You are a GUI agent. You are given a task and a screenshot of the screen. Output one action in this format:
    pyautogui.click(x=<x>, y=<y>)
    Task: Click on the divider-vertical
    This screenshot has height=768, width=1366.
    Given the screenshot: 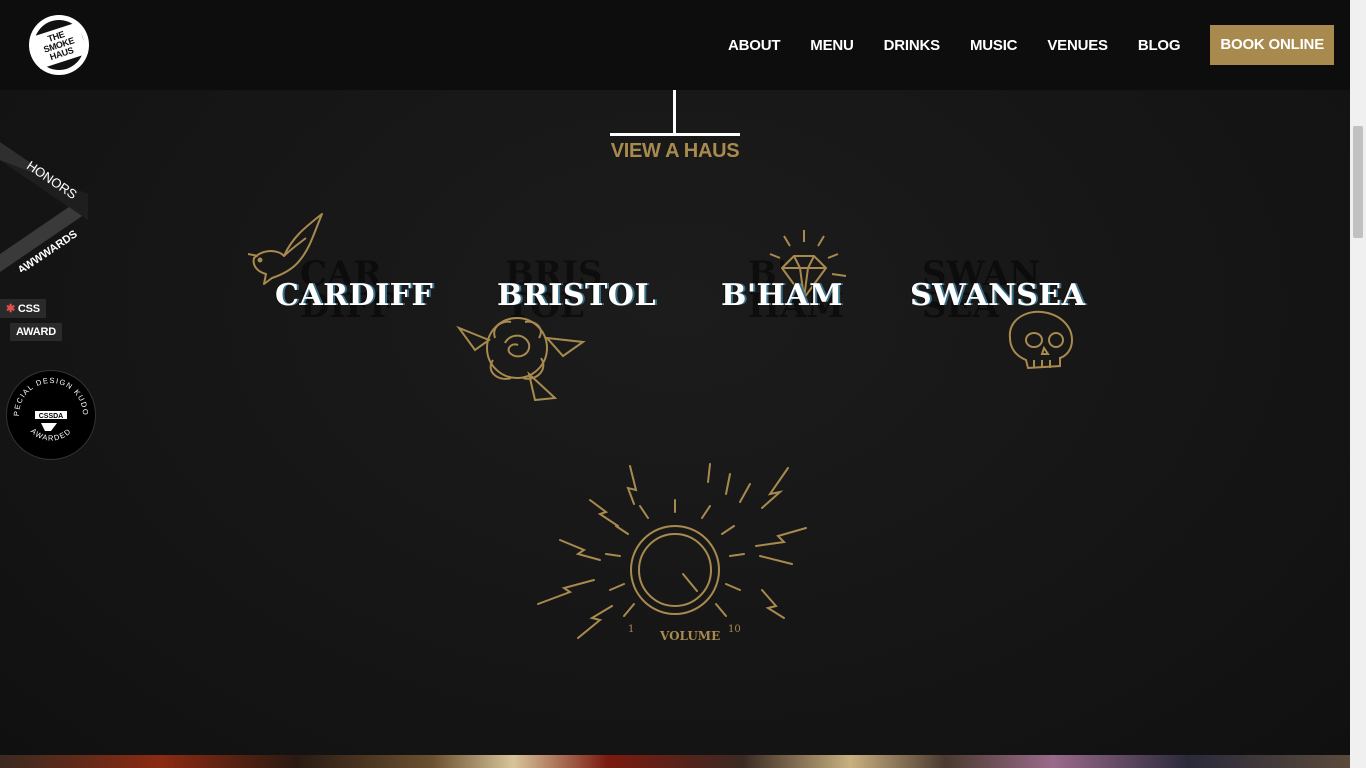 What is the action you would take?
    pyautogui.click(x=674, y=112)
    